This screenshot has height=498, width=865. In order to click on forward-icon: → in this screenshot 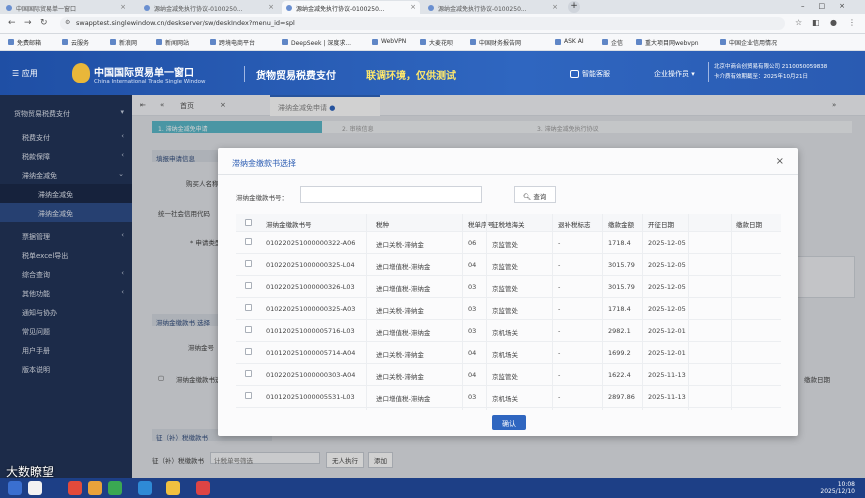, I will do `click(28, 23)`.